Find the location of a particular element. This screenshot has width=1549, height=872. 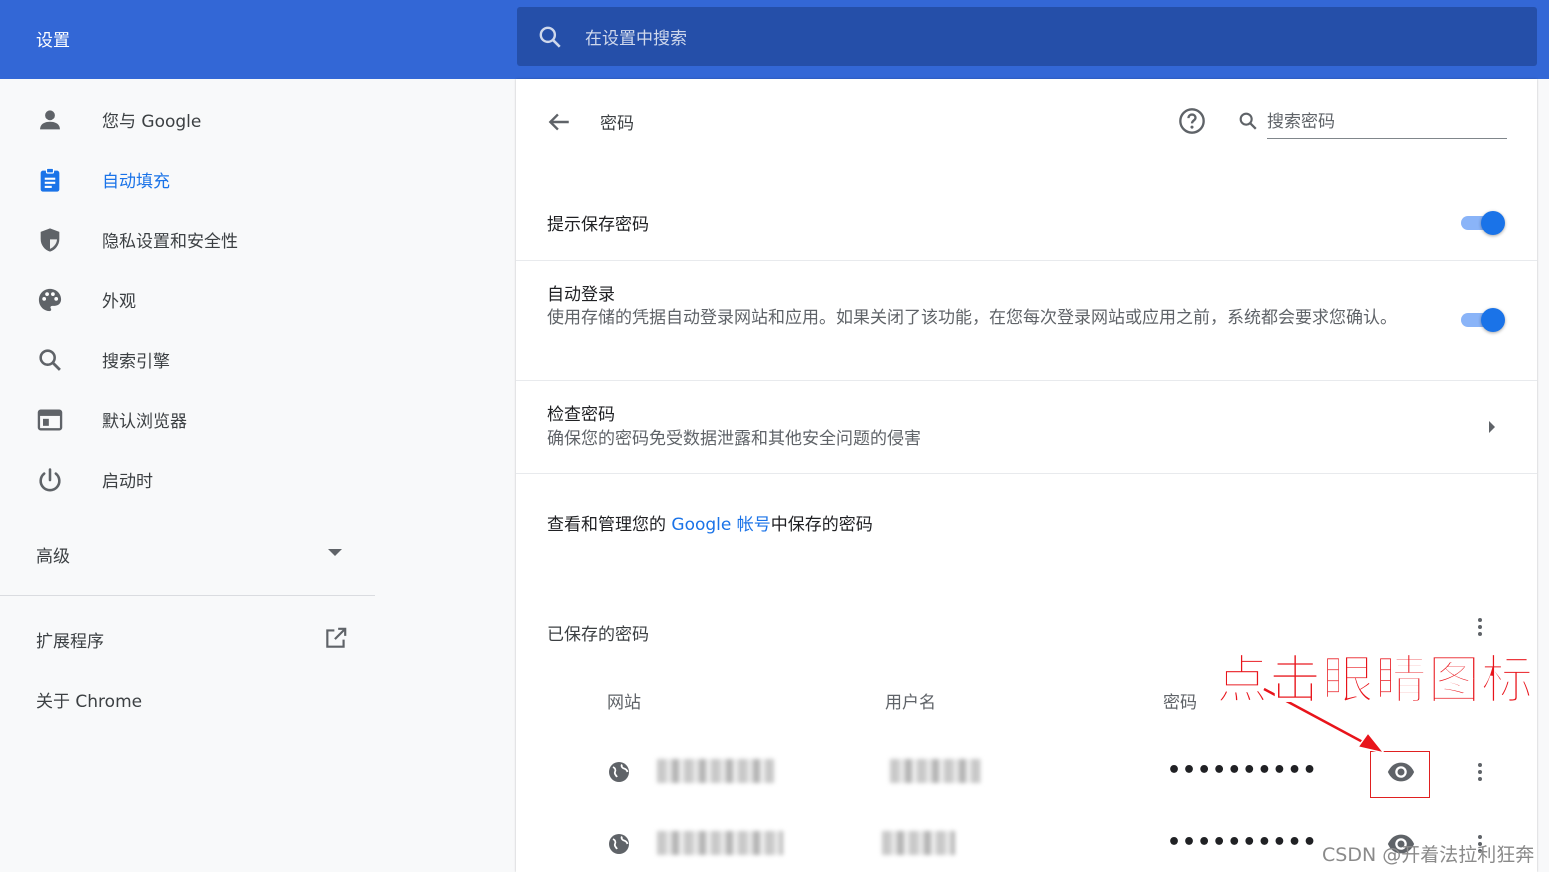

column-header-website: 网站 is located at coordinates (624, 703).